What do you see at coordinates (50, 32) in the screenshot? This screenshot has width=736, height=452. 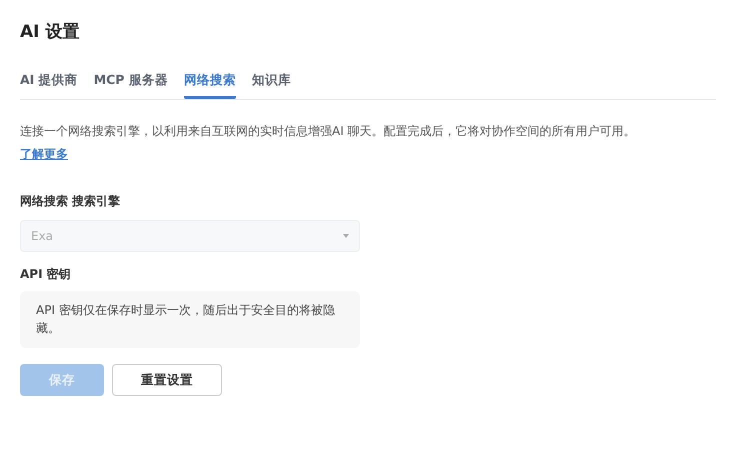 I see `page-title: AI 设置` at bounding box center [50, 32].